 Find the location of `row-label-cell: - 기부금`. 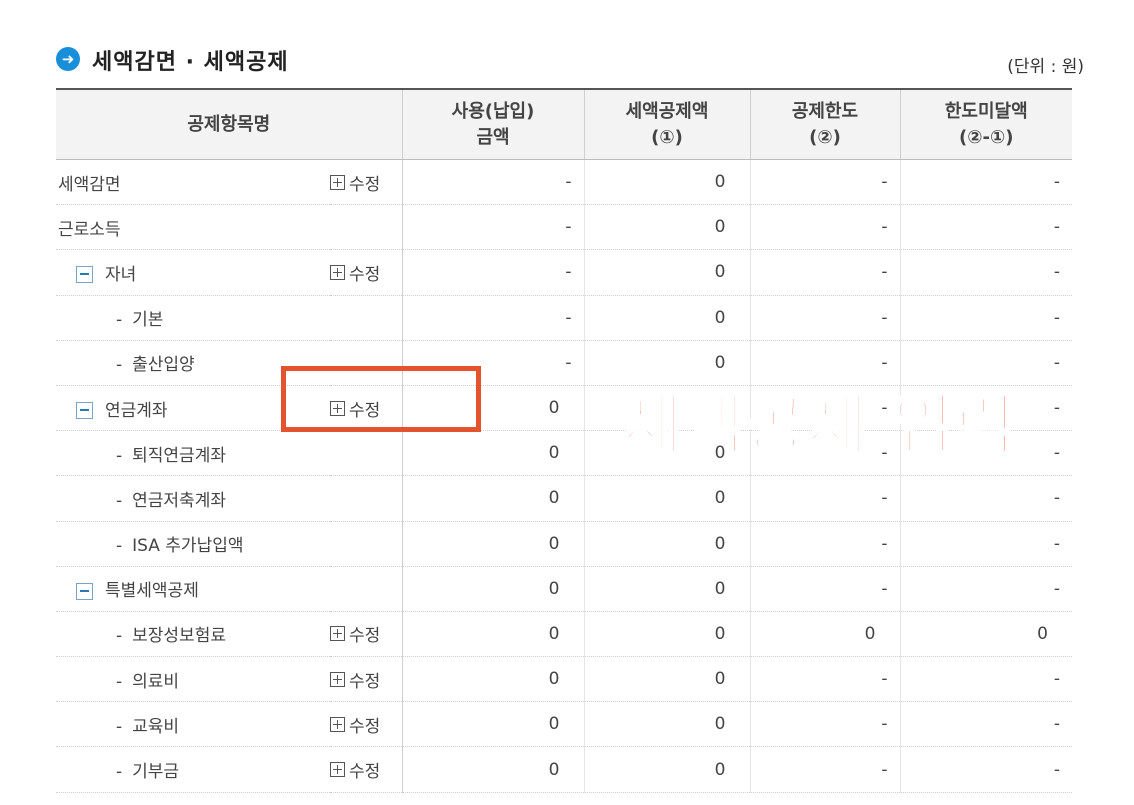

row-label-cell: - 기부금 is located at coordinates (193, 769).